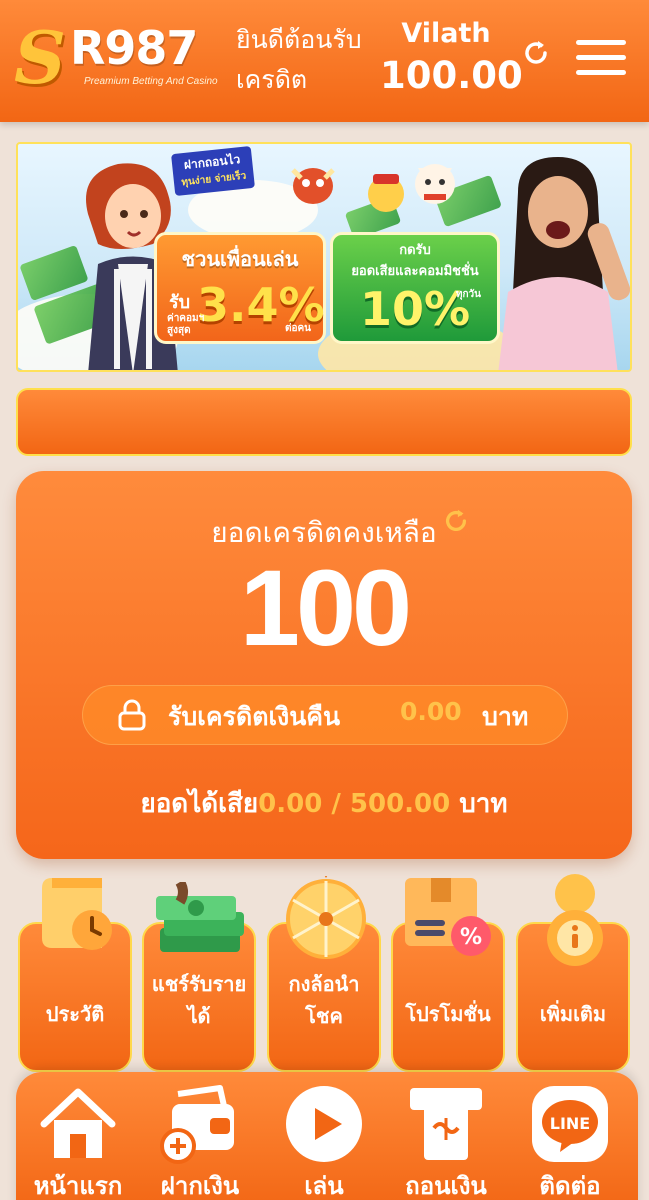 The image size is (649, 1200). What do you see at coordinates (575, 920) in the screenshot?
I see `info-more-icon` at bounding box center [575, 920].